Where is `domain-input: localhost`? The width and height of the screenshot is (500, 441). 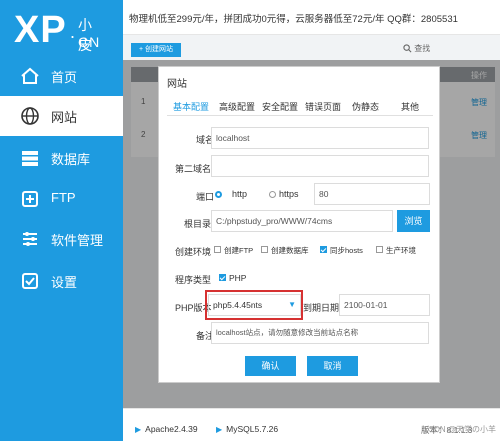 domain-input: localhost is located at coordinates (320, 138).